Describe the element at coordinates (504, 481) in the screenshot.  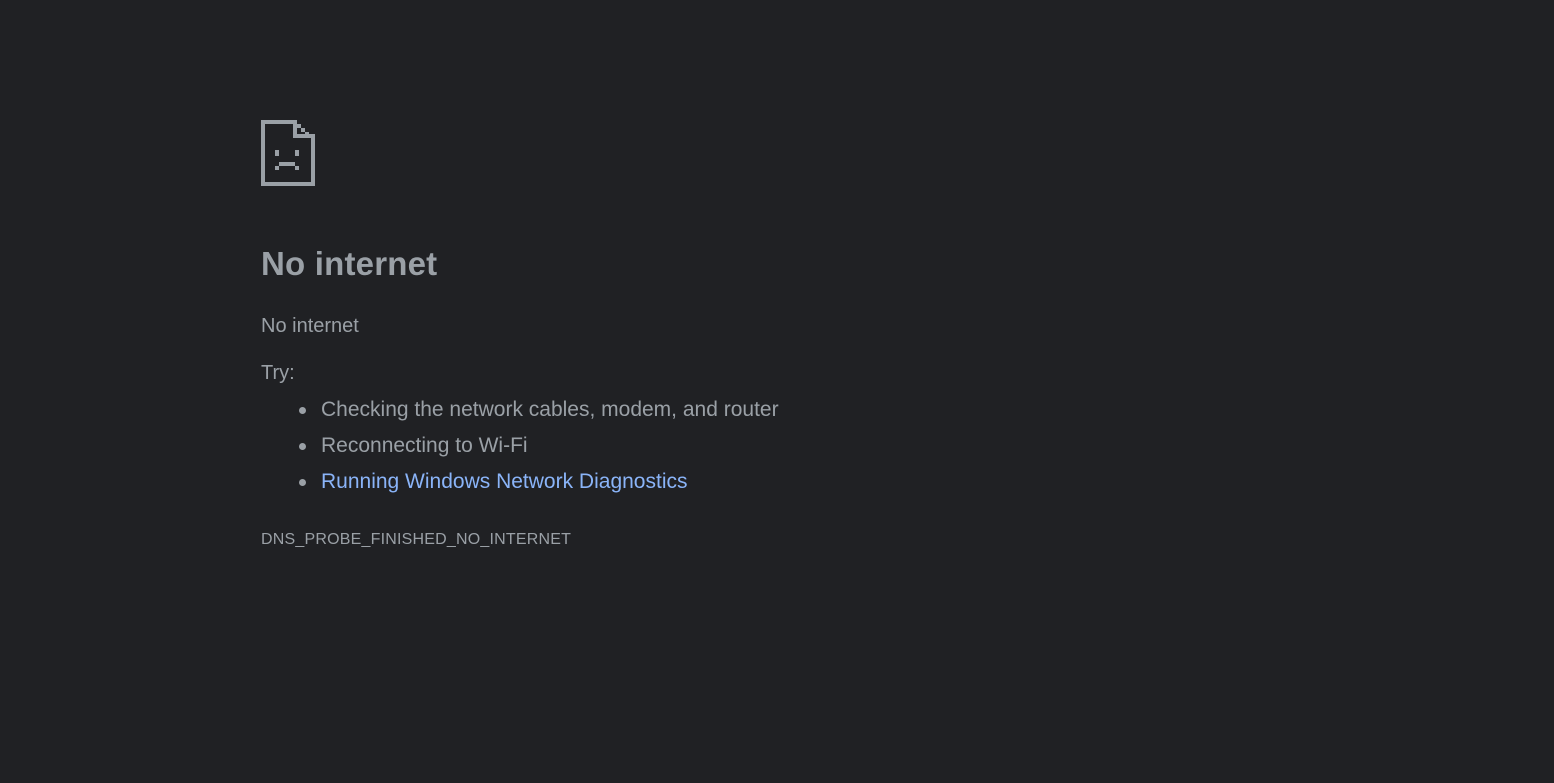
I see `network-diagnostics-link: Running Windows Network Diagnostics` at that location.